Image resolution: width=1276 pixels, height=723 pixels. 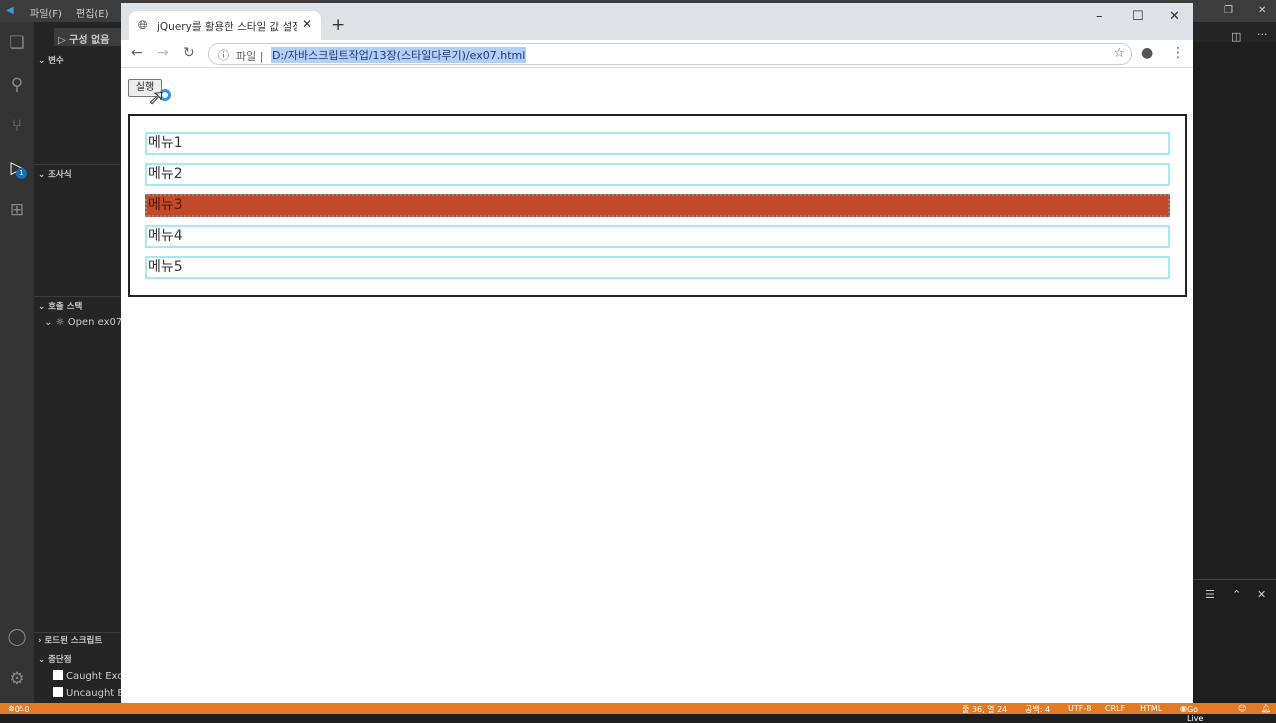 What do you see at coordinates (60, 175) in the screenshot?
I see `section-label: 조사식` at bounding box center [60, 175].